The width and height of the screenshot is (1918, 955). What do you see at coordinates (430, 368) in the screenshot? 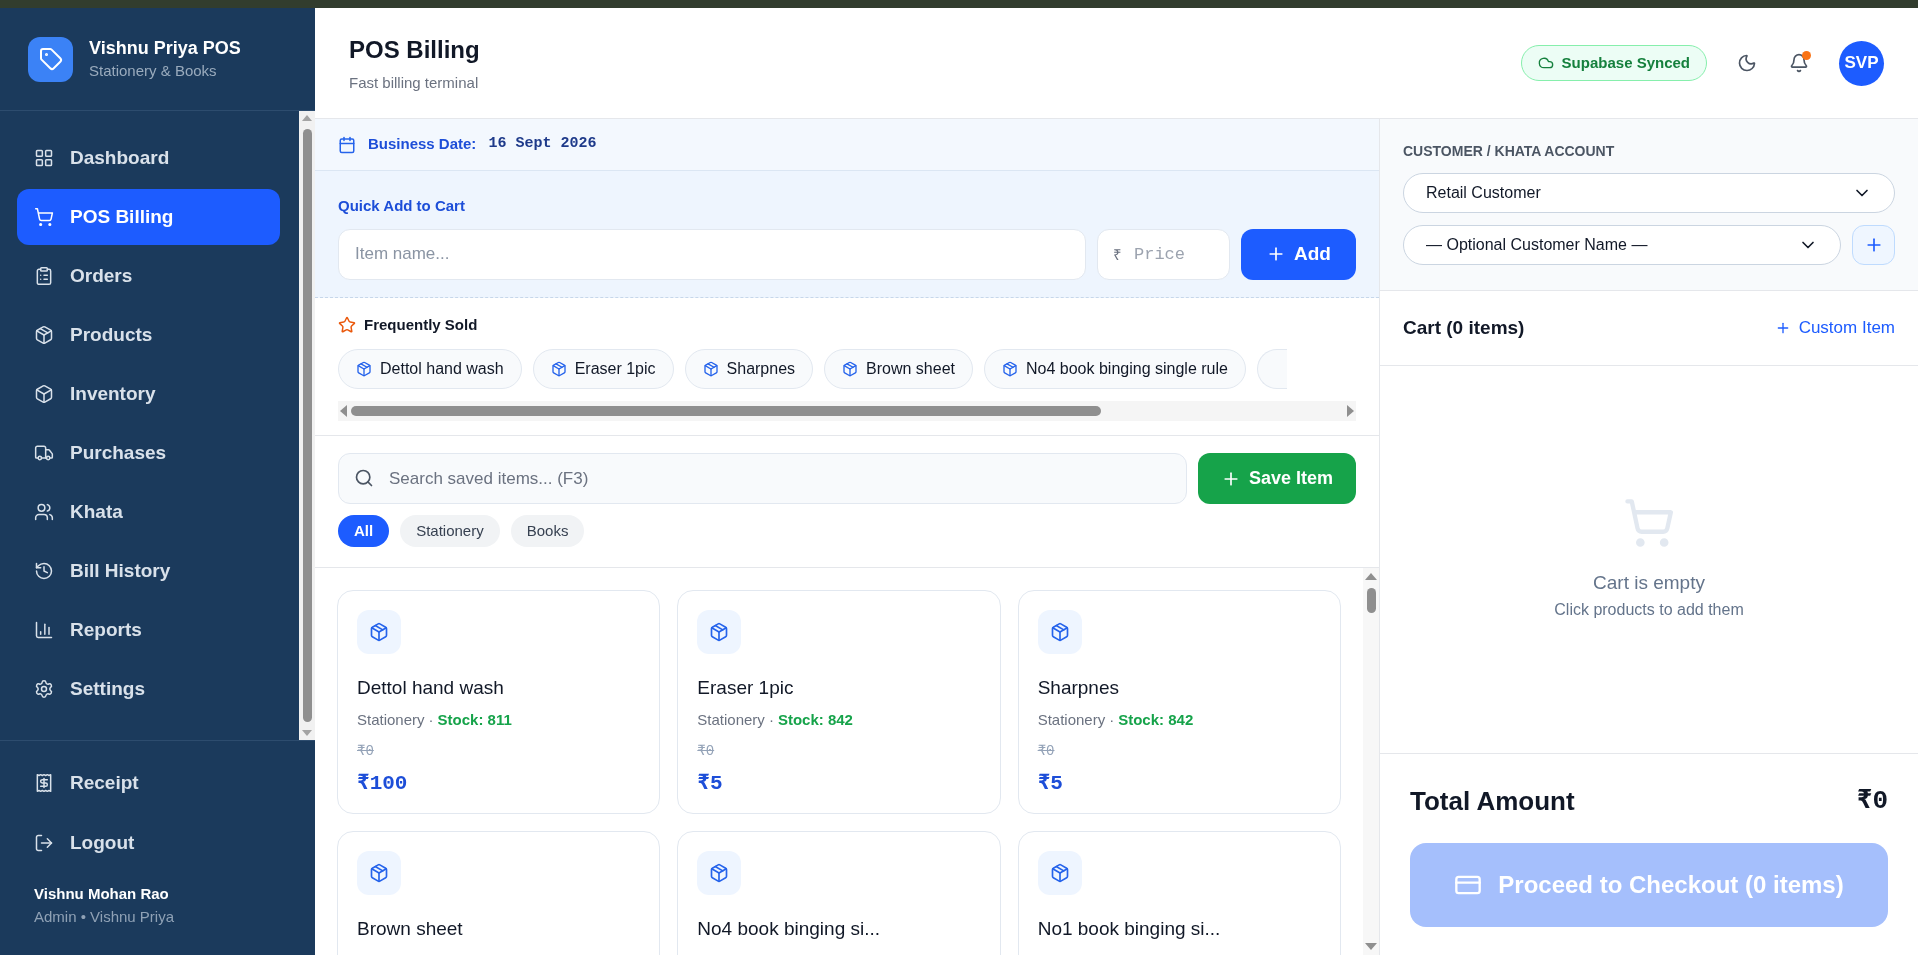
I see `product-chip: Dettol hand wash` at bounding box center [430, 368].